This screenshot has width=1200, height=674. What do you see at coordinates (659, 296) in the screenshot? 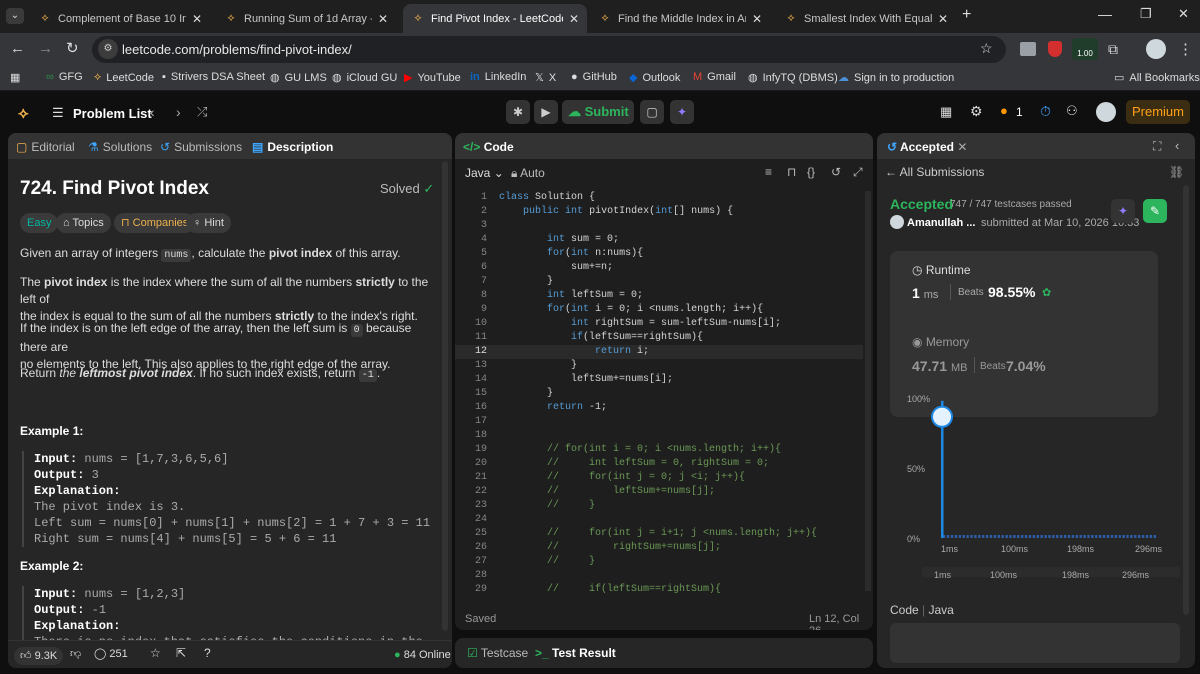
I see `code-line: 8 int leftSum = 0;` at bounding box center [659, 296].